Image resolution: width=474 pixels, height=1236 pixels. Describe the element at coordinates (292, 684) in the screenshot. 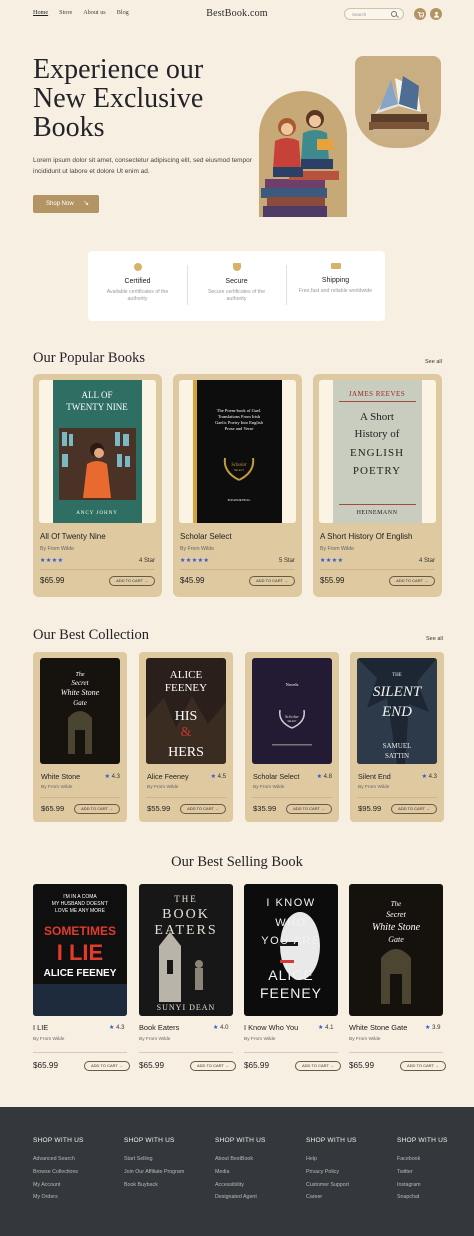

I see `cover-line: Novels` at that location.